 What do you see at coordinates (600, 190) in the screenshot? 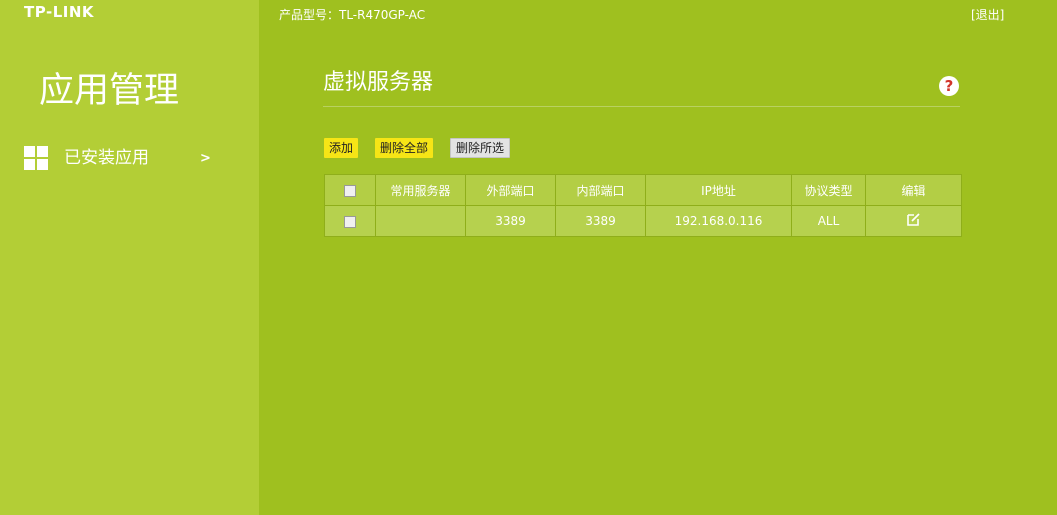
I see `column-header: 内部端口` at bounding box center [600, 190].